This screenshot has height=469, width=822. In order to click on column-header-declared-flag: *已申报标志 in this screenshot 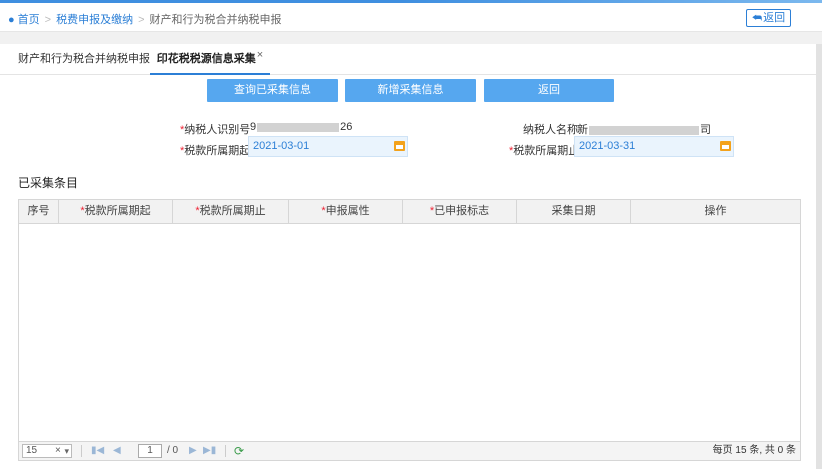, I will do `click(460, 211)`.